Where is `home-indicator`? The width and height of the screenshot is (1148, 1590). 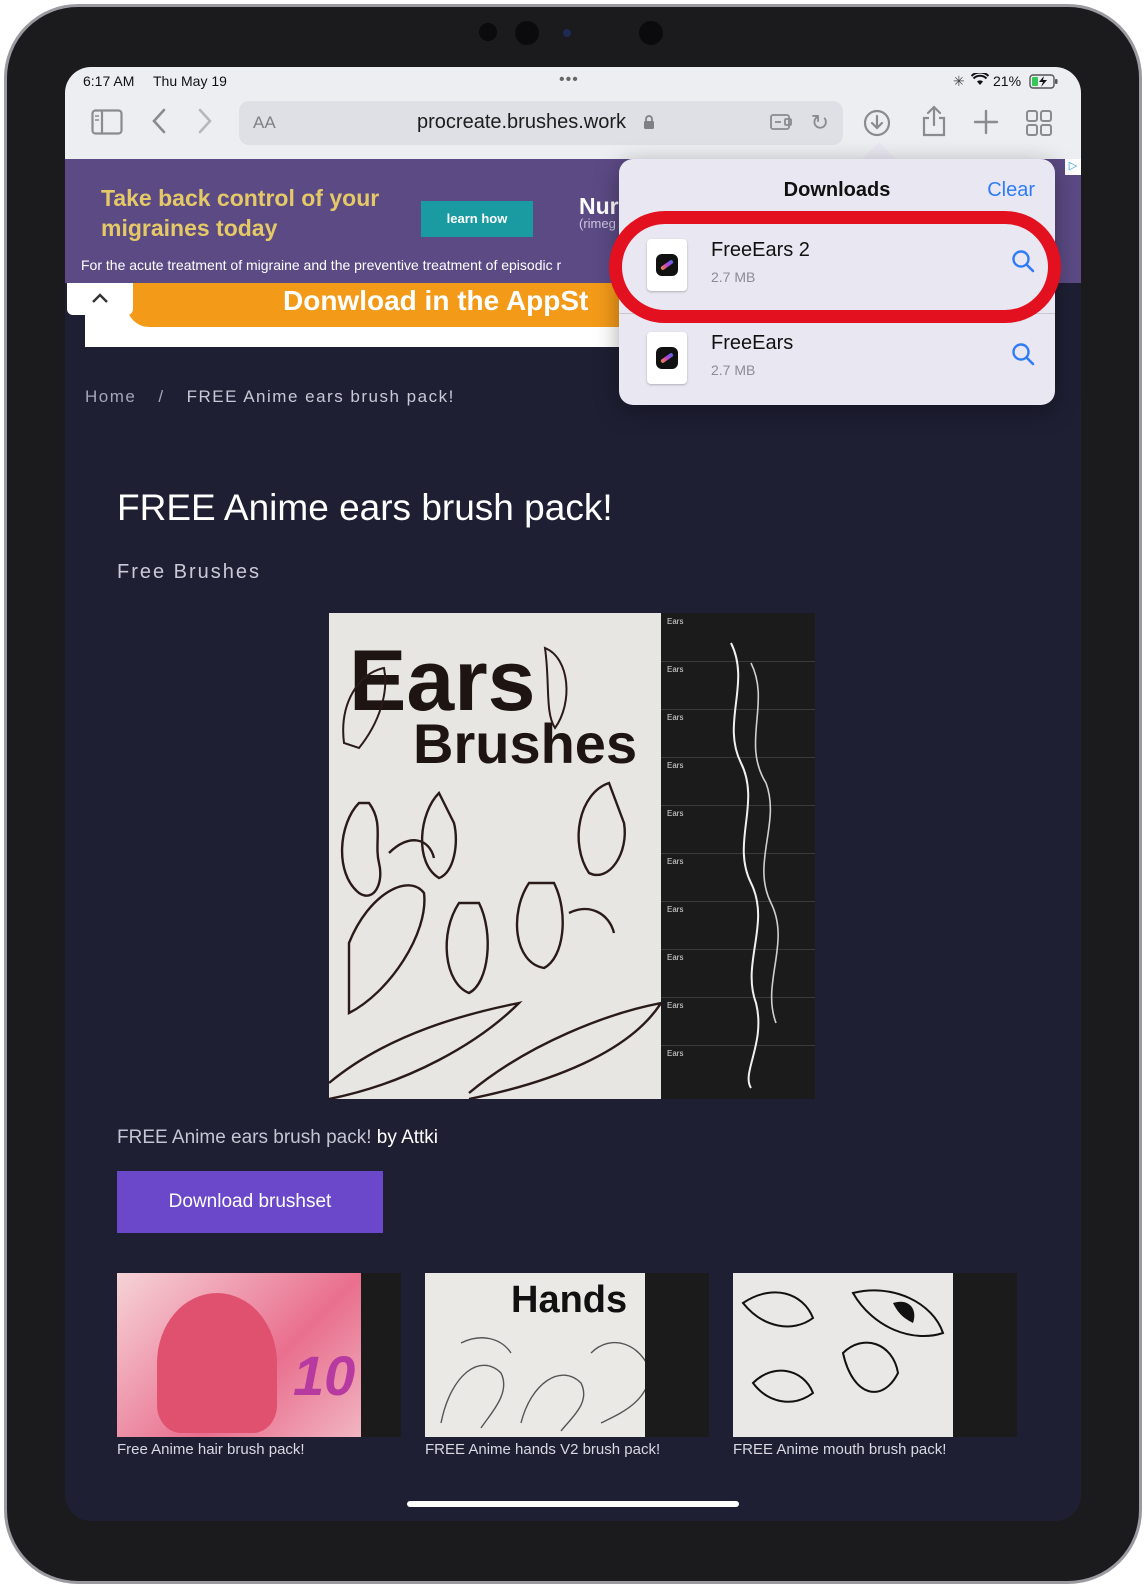 home-indicator is located at coordinates (573, 1504).